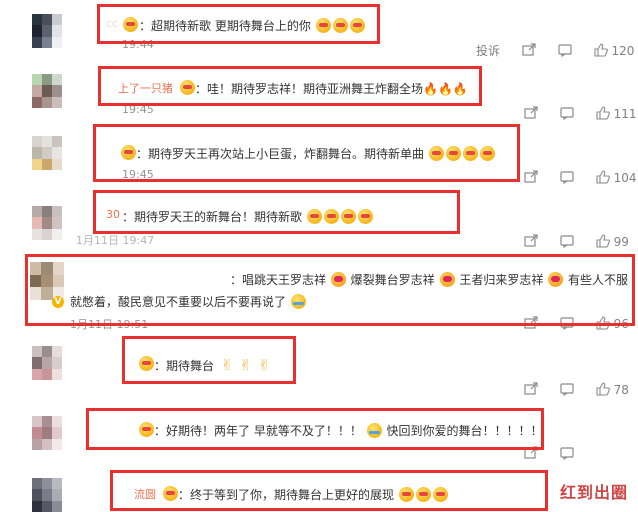 The height and width of the screenshot is (512, 638). I want to click on comment-text: ：终于等到了你，期待舞台上更好的展现, so click(313, 494).